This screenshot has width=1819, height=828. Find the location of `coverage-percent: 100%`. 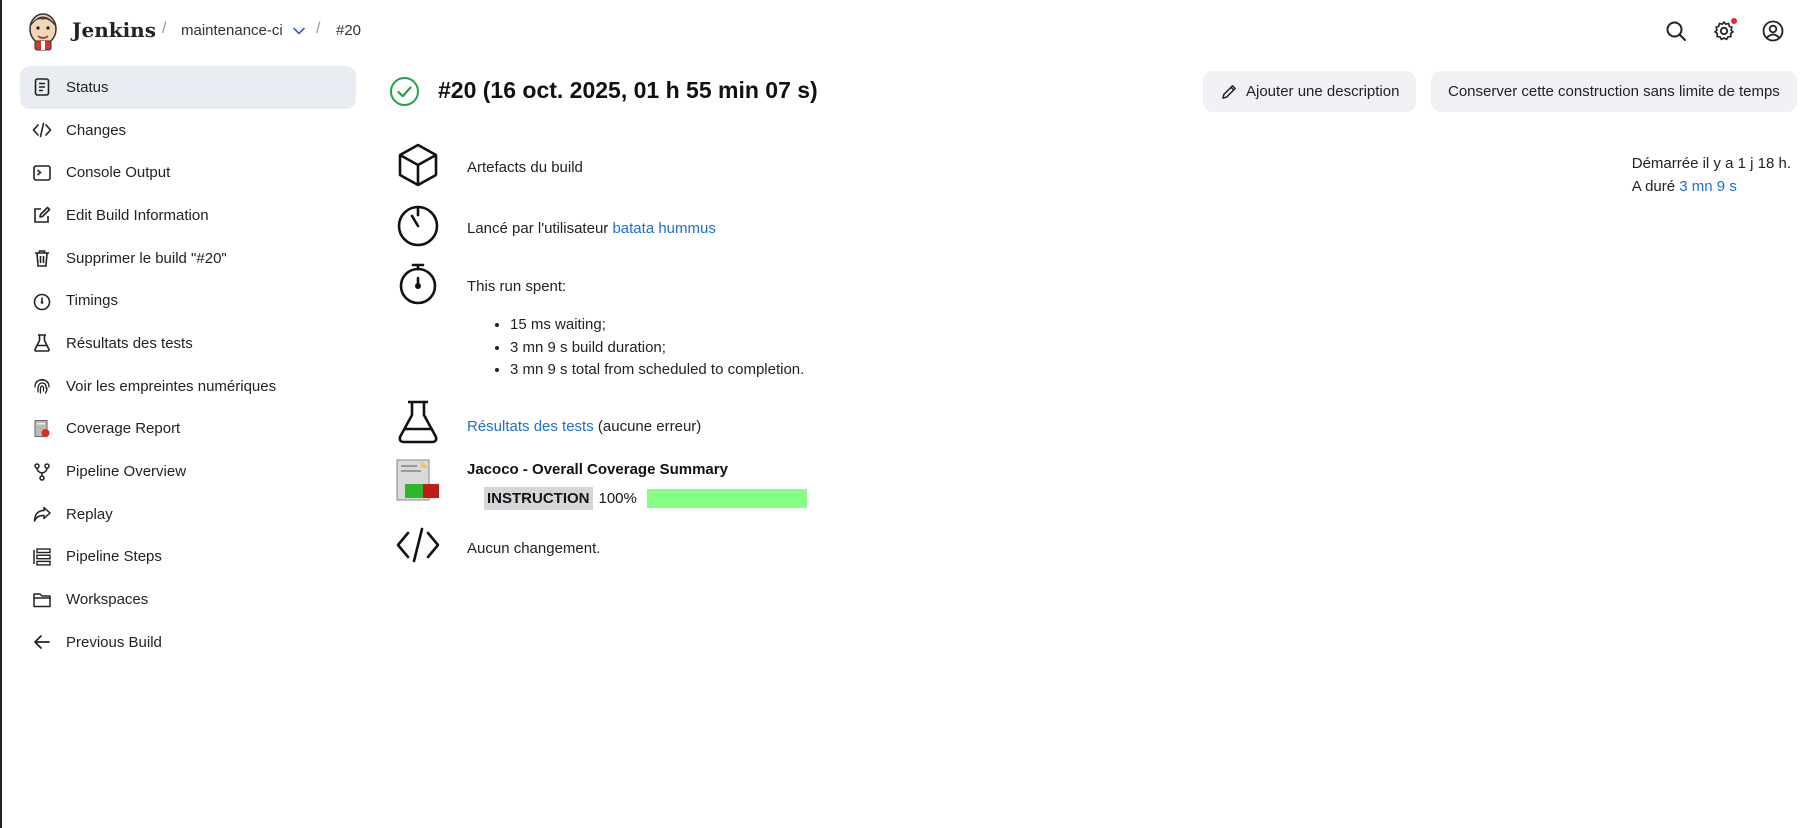

coverage-percent: 100% is located at coordinates (617, 498).